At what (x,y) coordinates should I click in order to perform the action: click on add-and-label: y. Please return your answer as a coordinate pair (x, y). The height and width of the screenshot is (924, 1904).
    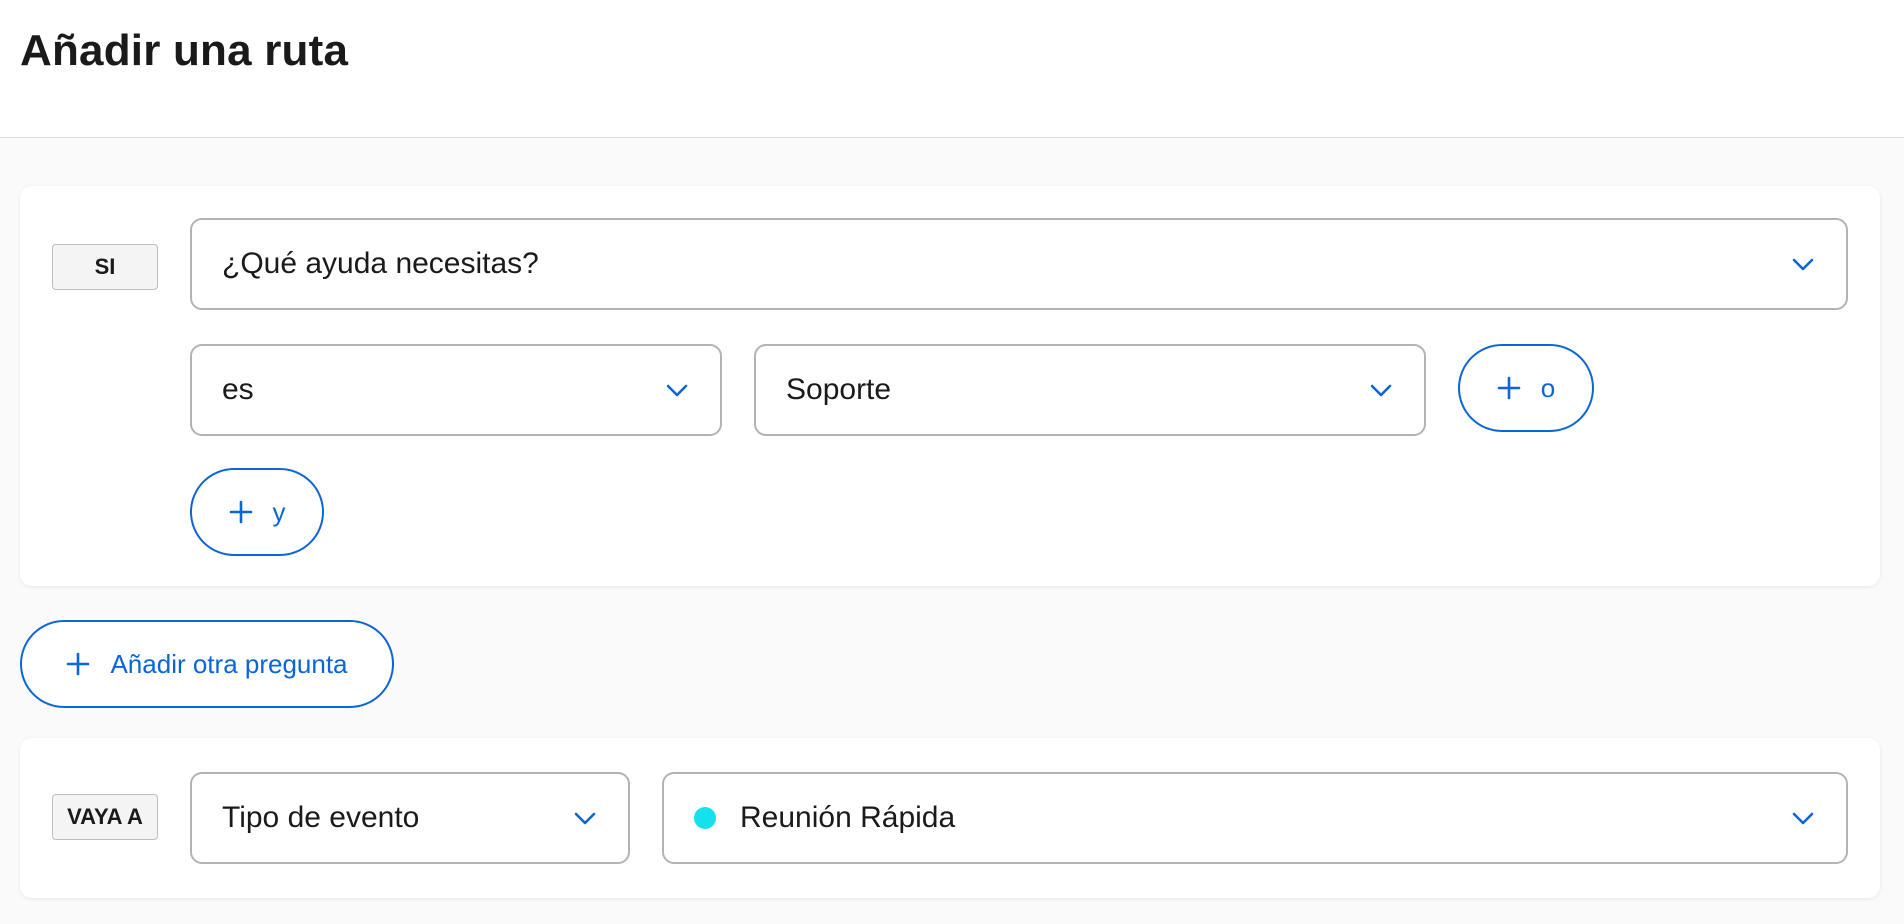
    Looking at the image, I should click on (279, 511).